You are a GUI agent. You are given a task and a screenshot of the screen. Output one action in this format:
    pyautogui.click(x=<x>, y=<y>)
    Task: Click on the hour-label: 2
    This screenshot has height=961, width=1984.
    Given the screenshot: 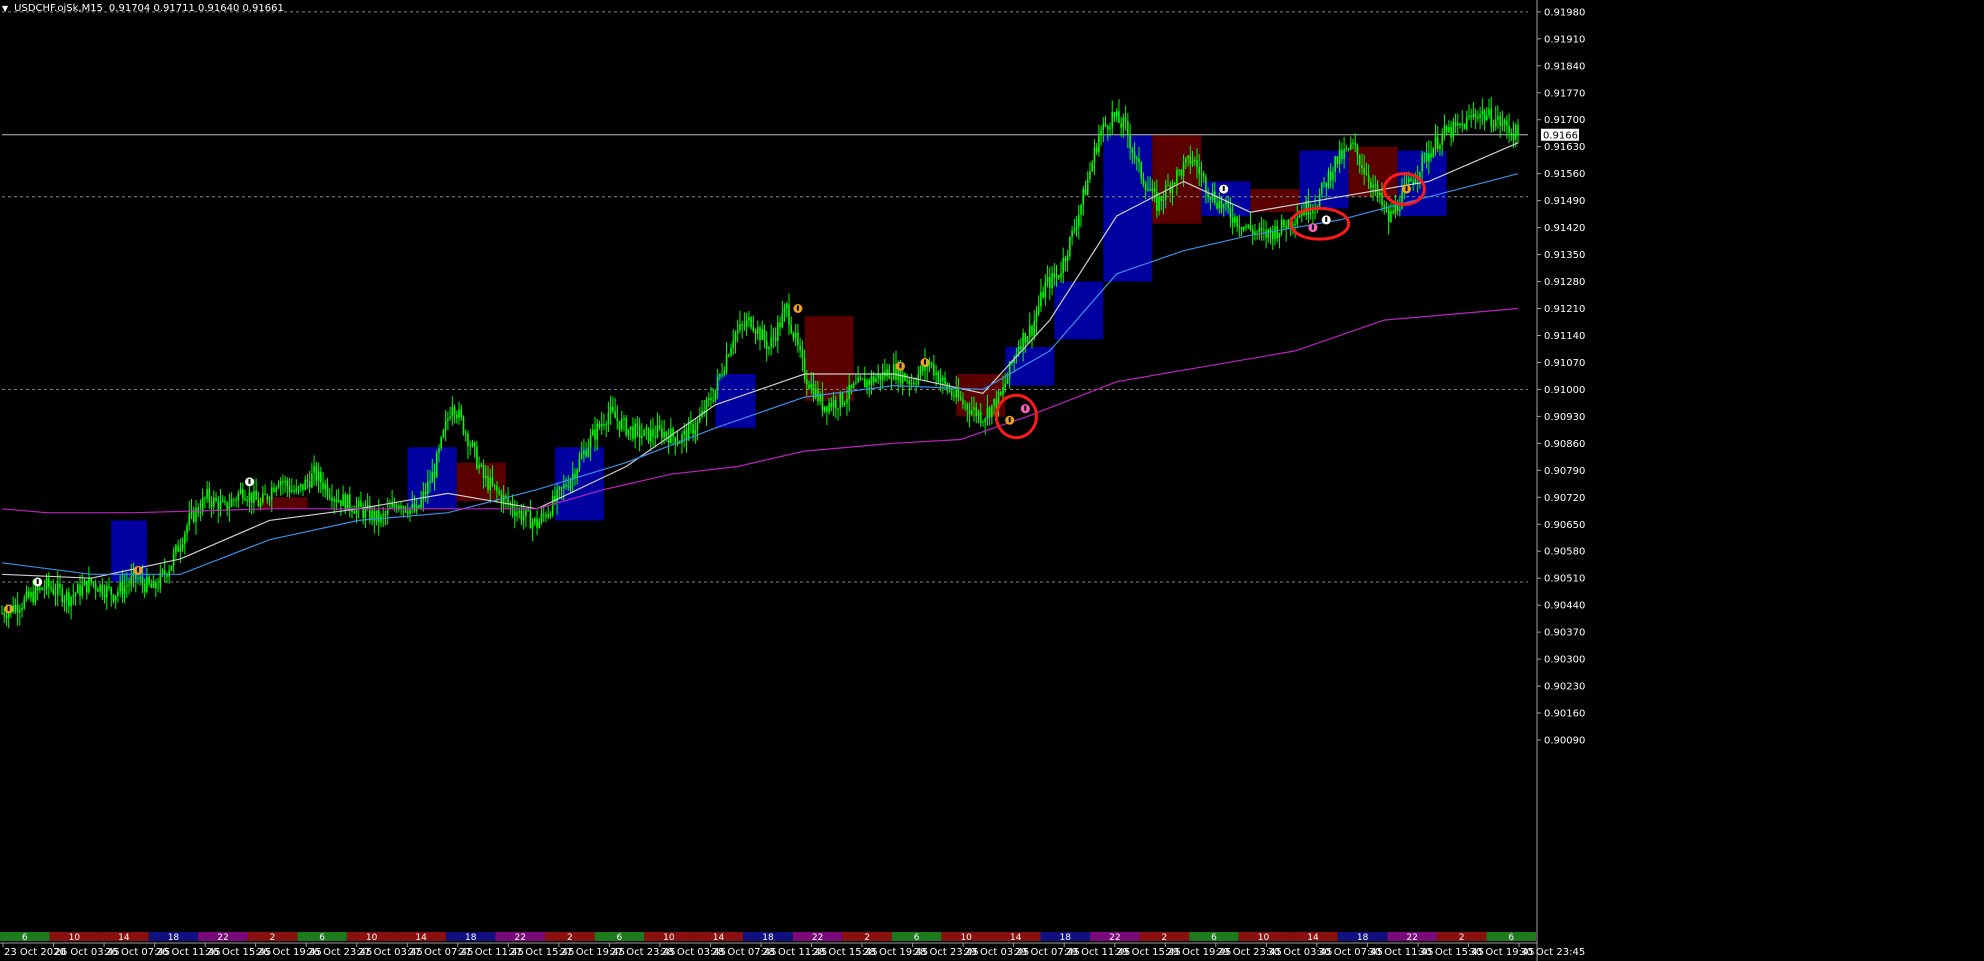 What is the action you would take?
    pyautogui.click(x=1165, y=938)
    